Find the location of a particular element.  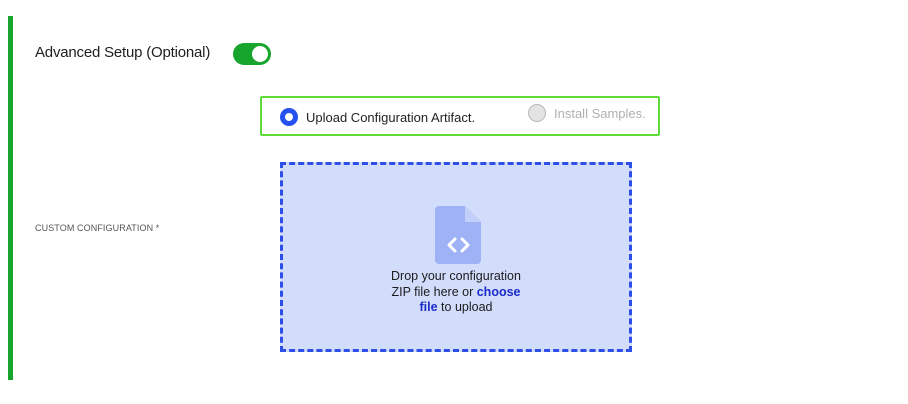

choose-file-link-part2: file is located at coordinates (429, 307).